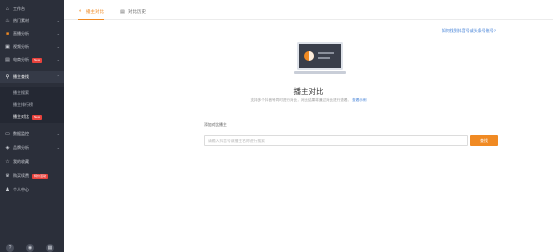  I want to click on search-button: 查找, so click(484, 140).